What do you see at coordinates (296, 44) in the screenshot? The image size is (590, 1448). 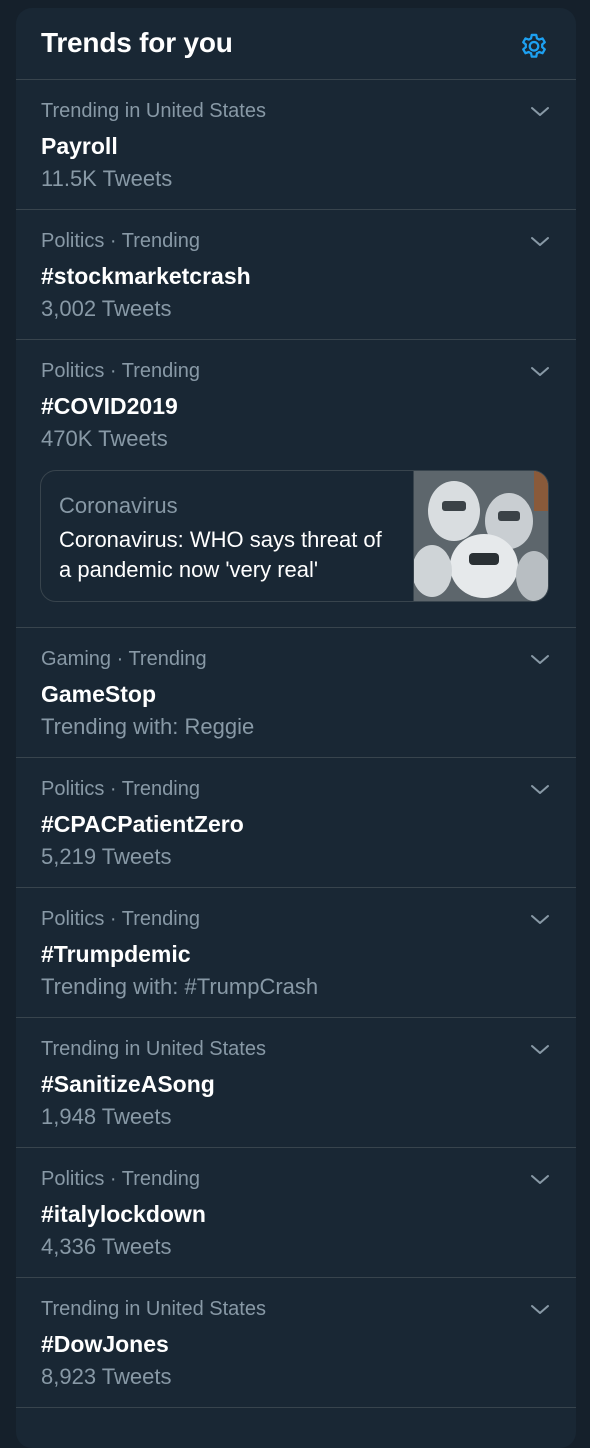 I see `trends-header: Trends for you` at bounding box center [296, 44].